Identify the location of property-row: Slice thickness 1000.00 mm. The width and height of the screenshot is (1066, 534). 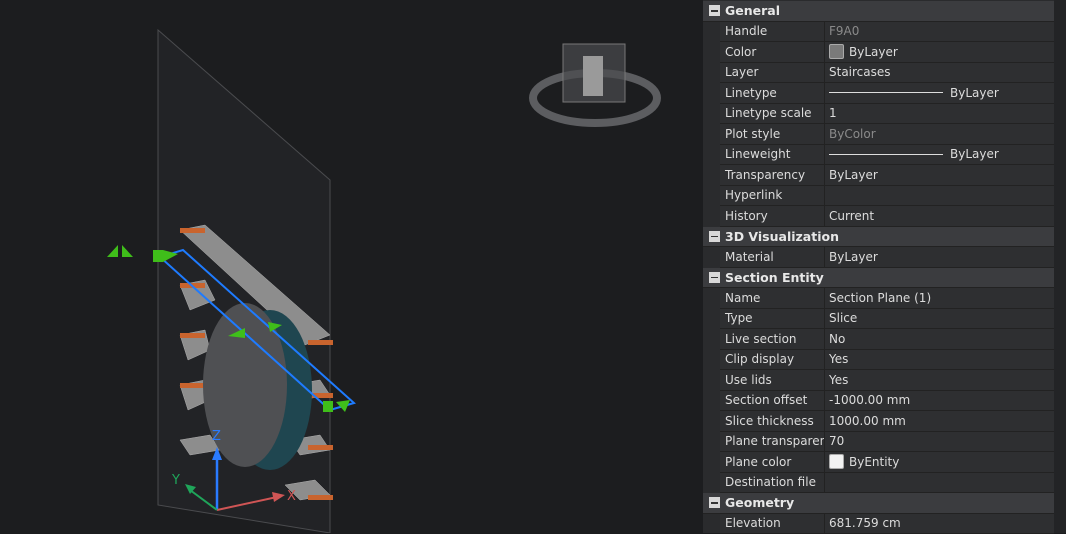
(887, 421).